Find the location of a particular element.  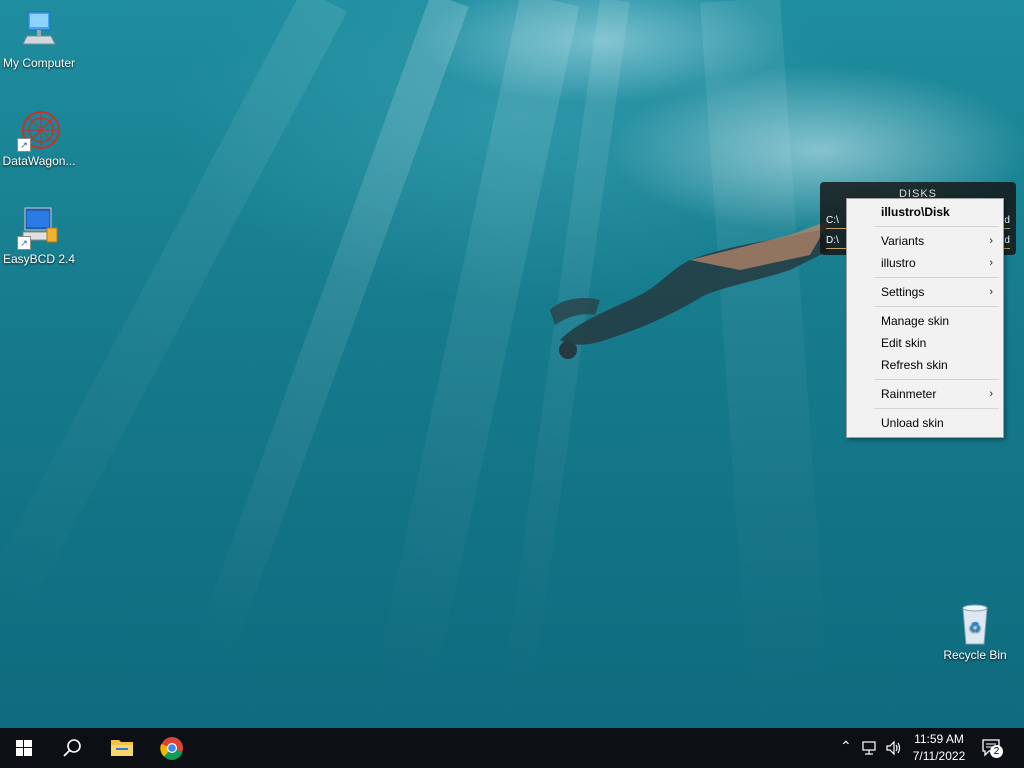

network-icon is located at coordinates (871, 748).